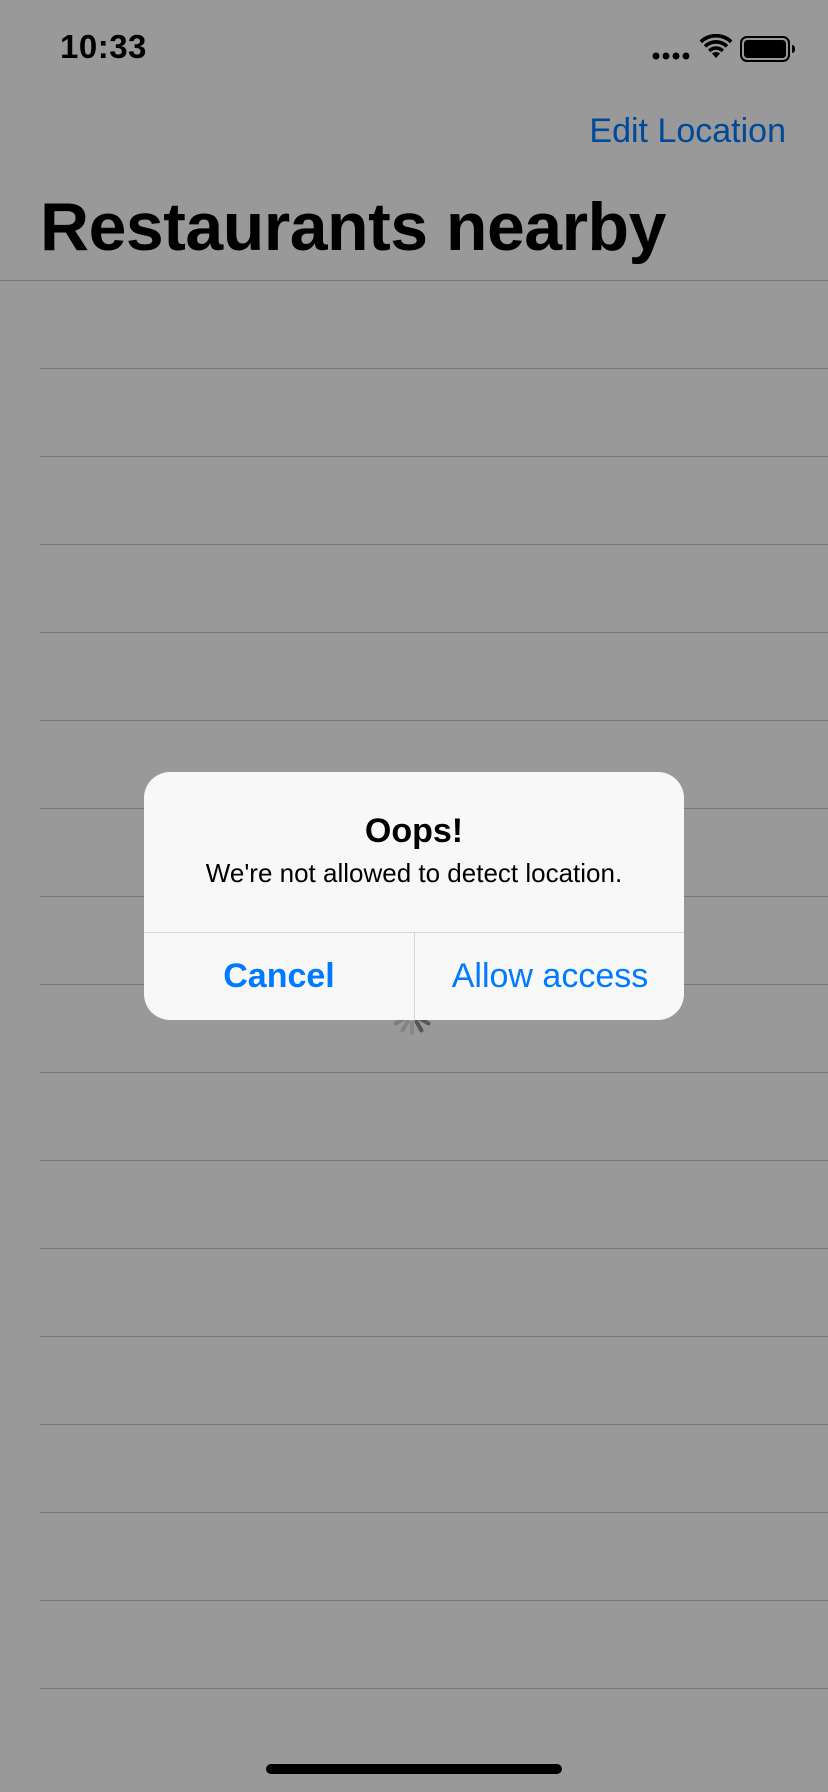 The width and height of the screenshot is (828, 1792). What do you see at coordinates (414, 873) in the screenshot?
I see `alert-message: We're not allowed to detect location.` at bounding box center [414, 873].